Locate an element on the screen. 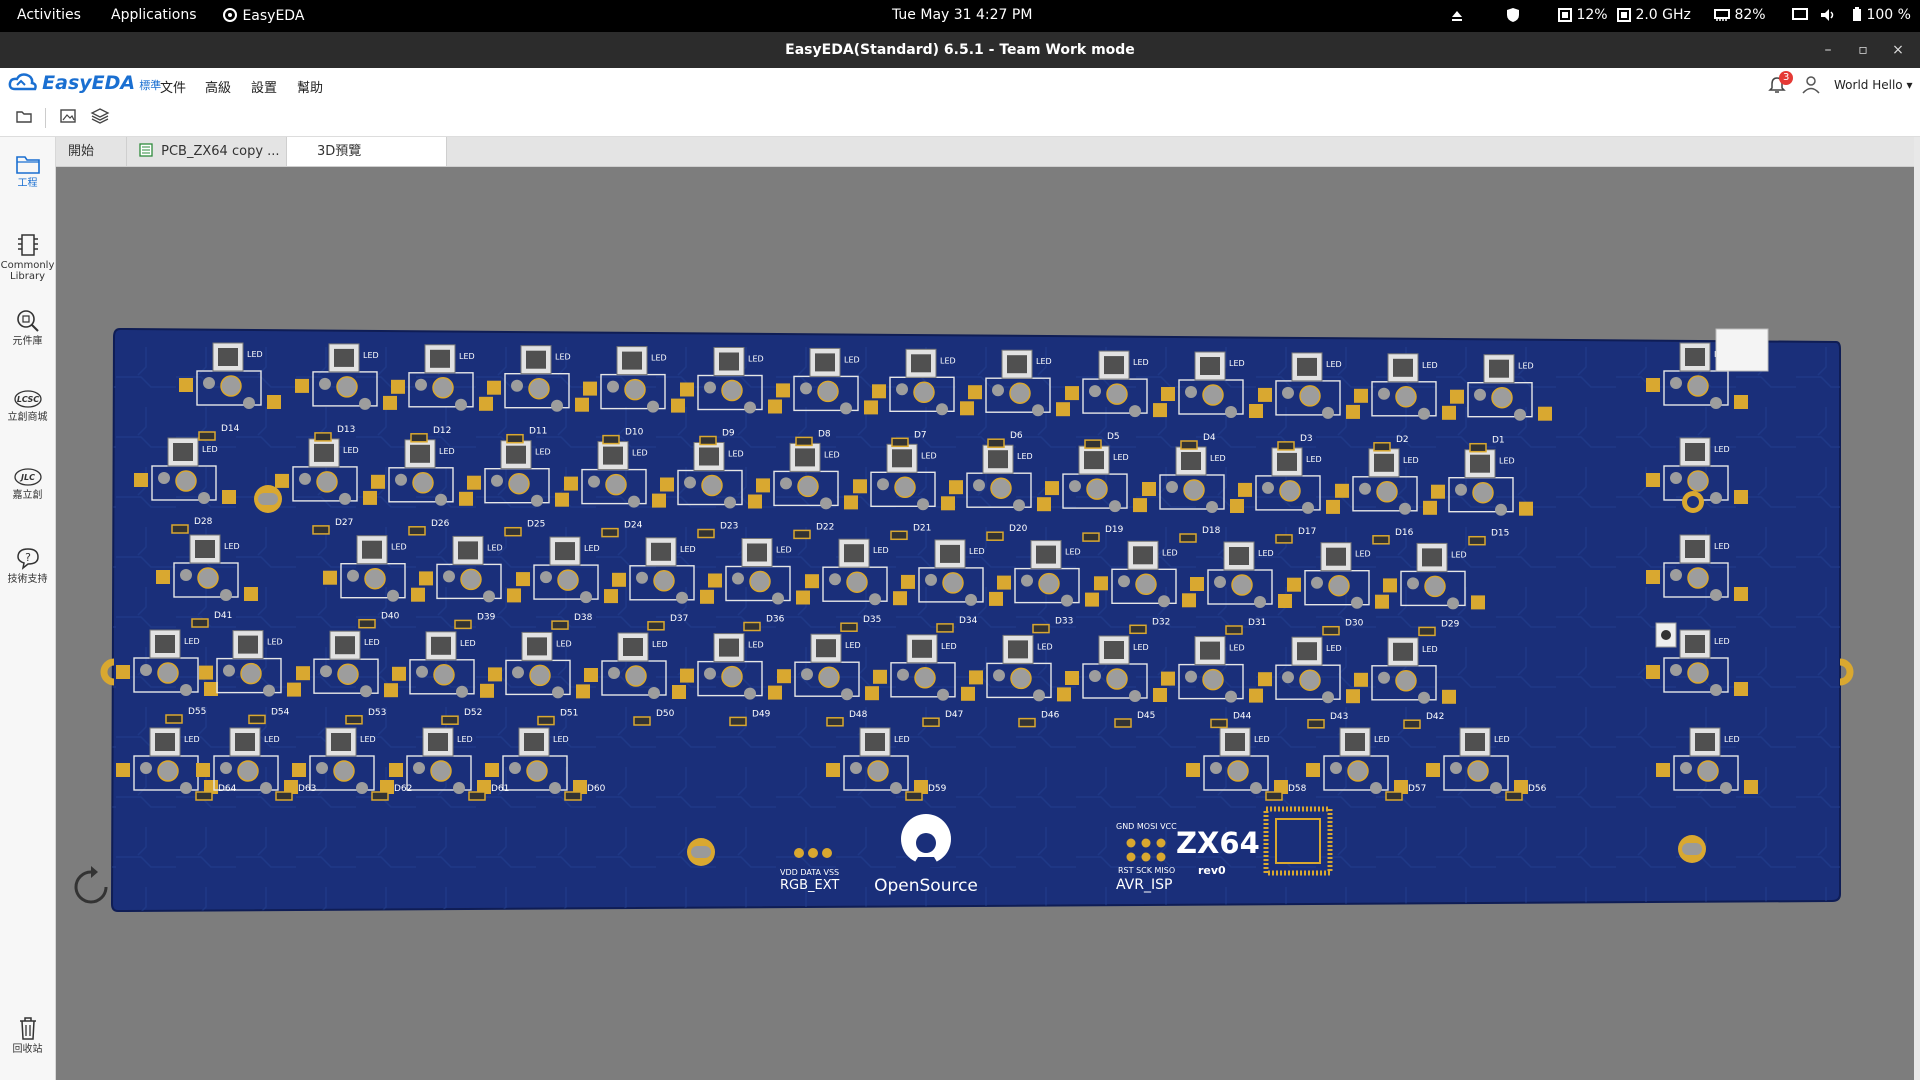  memory-indicator: 82% is located at coordinates (1740, 15).